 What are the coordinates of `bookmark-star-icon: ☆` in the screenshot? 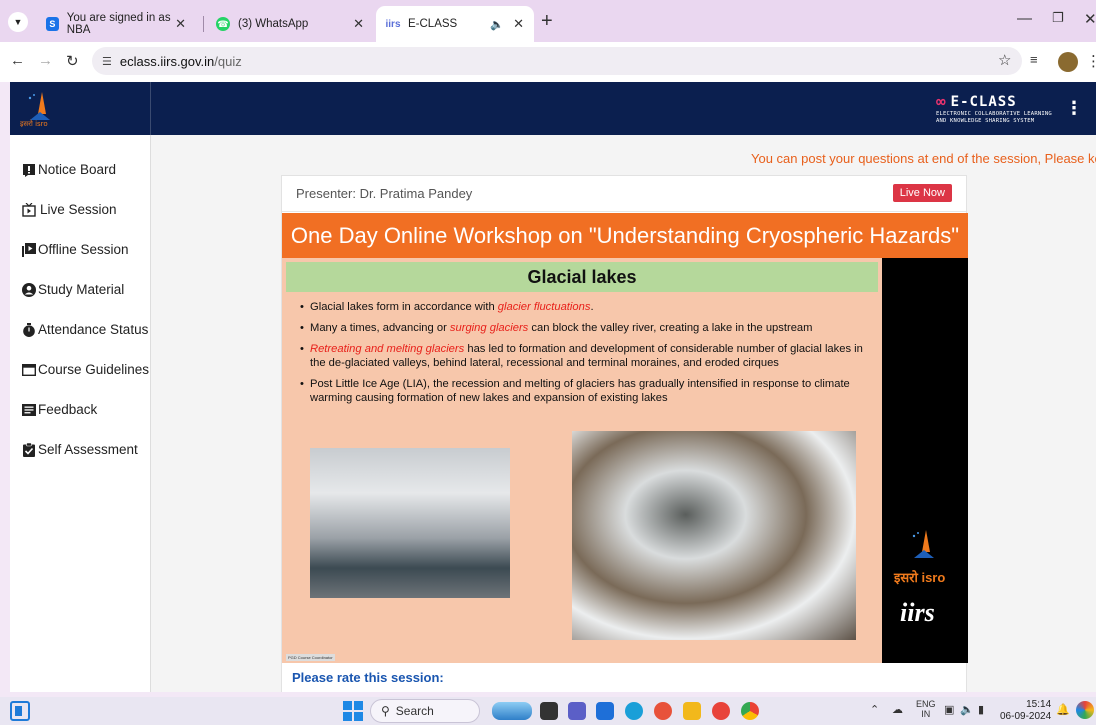 It's located at (1004, 60).